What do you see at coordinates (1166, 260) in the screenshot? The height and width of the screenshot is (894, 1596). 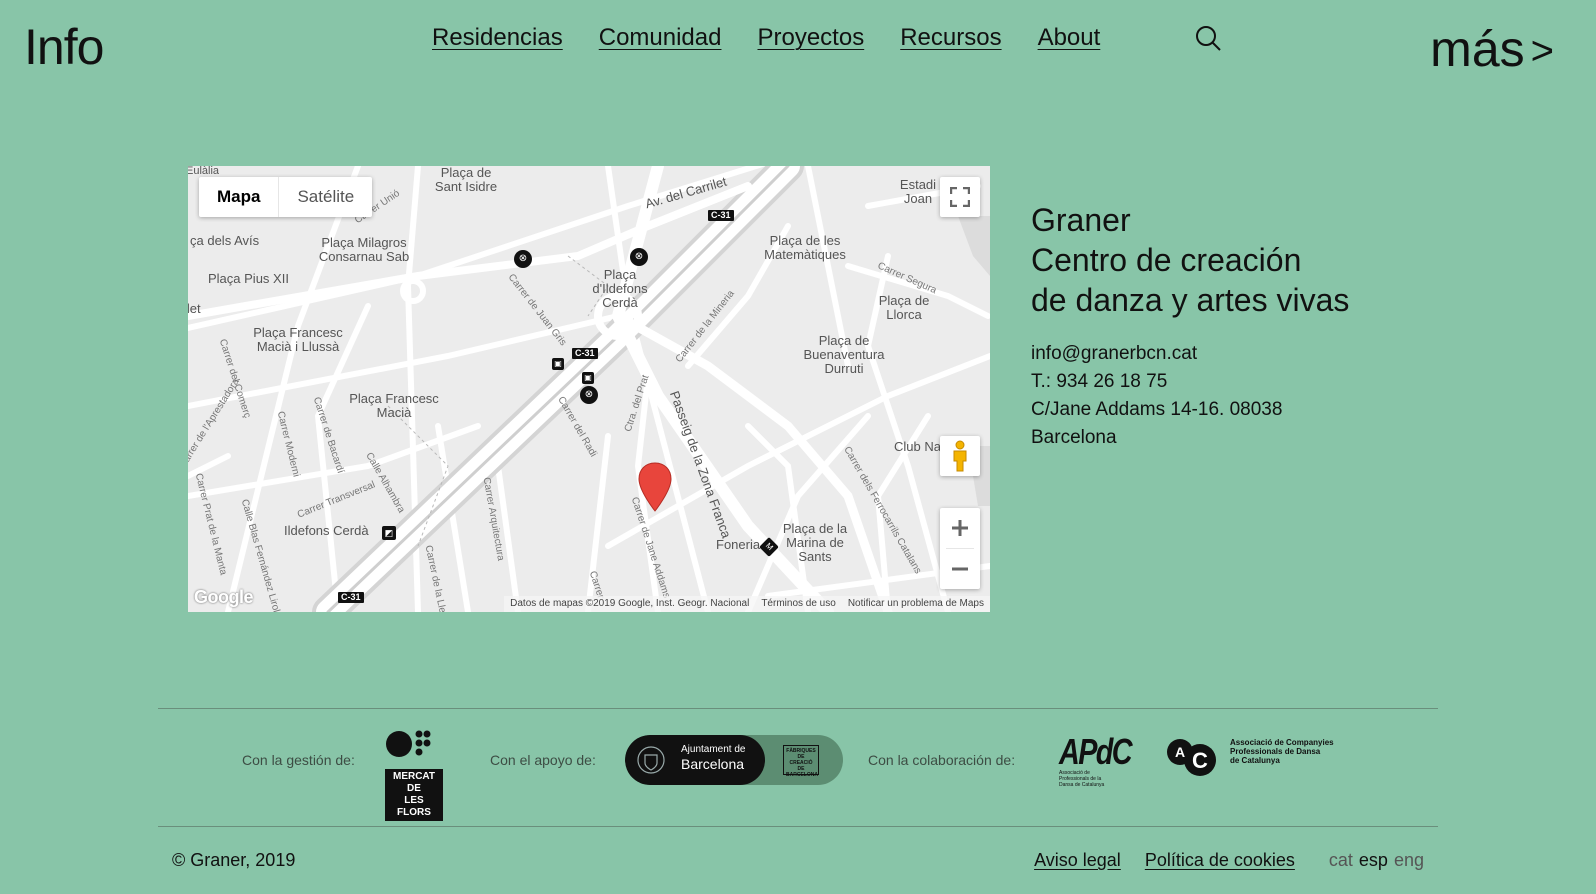 I see `title-line: Centro de creación` at bounding box center [1166, 260].